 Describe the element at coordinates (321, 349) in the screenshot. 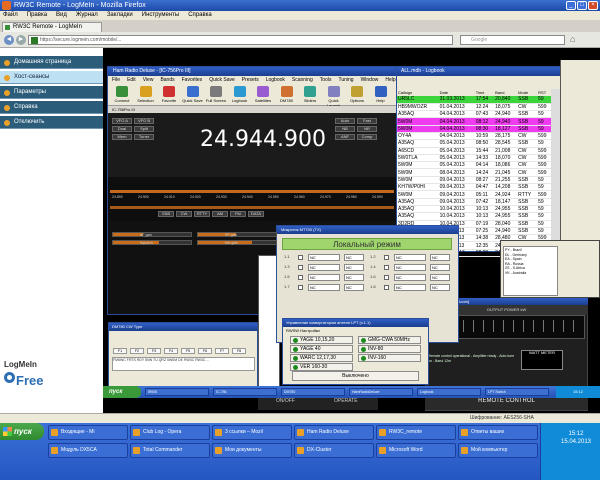

I see `antenna-button: YAGE 40` at that location.